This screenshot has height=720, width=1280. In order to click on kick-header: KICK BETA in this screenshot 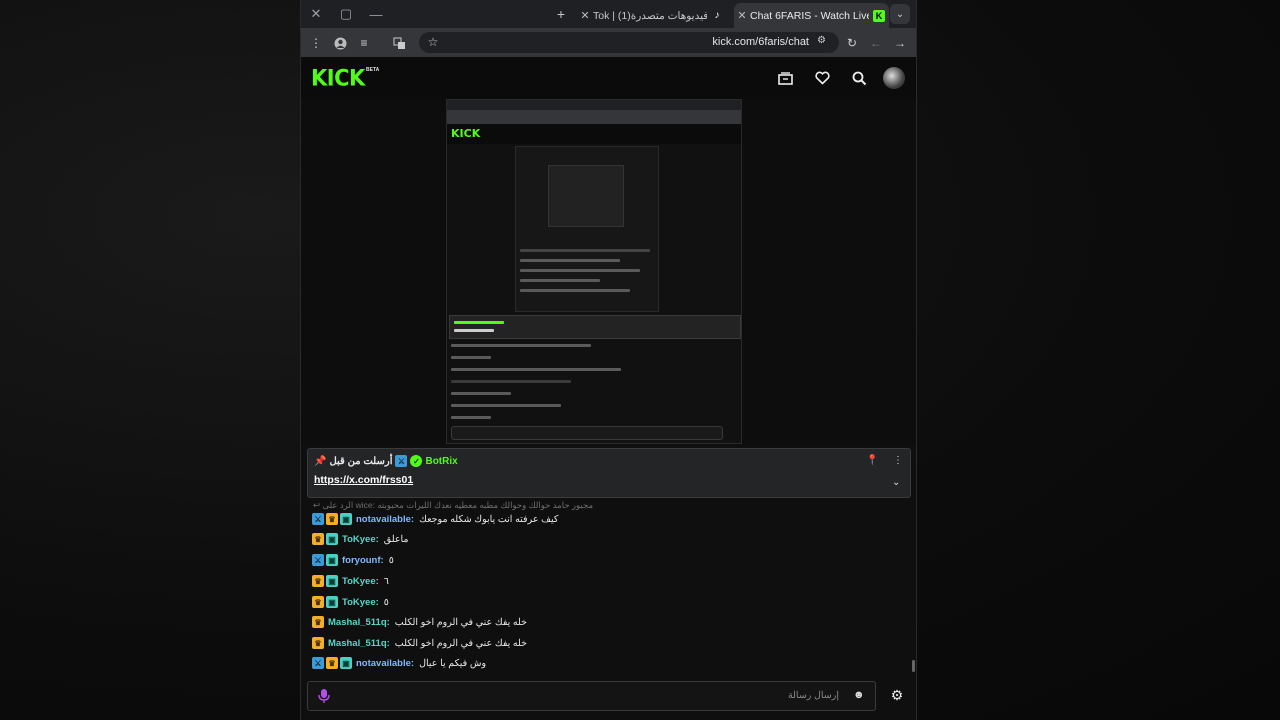, I will do `click(608, 78)`.